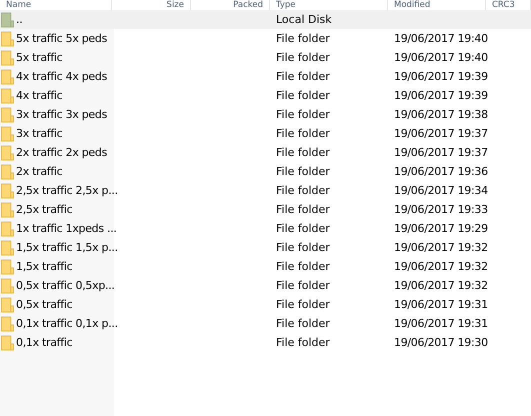  Describe the element at coordinates (265, 152) in the screenshot. I see `table-row: 2x traffic 2x peds File folder 19/06/2017 19:37` at that location.